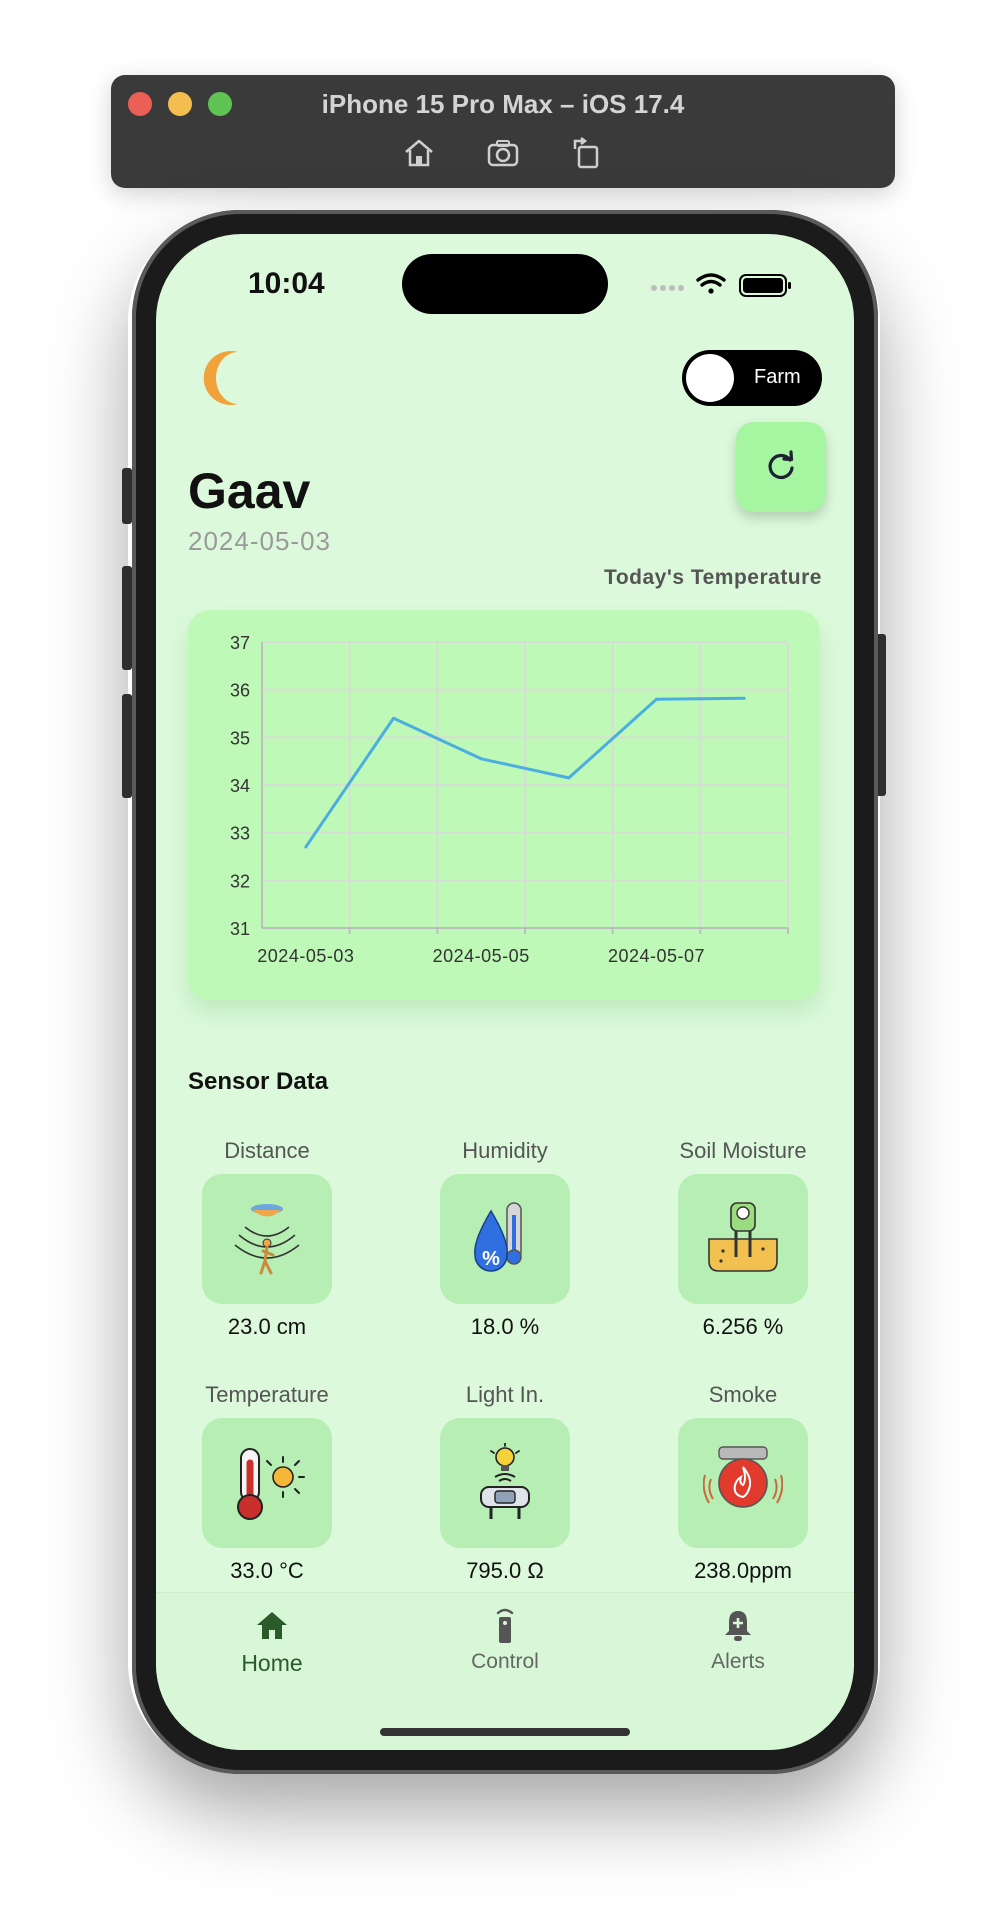 This screenshot has width=1008, height=1924. I want to click on tab-alerts: Alerts, so click(738, 1640).